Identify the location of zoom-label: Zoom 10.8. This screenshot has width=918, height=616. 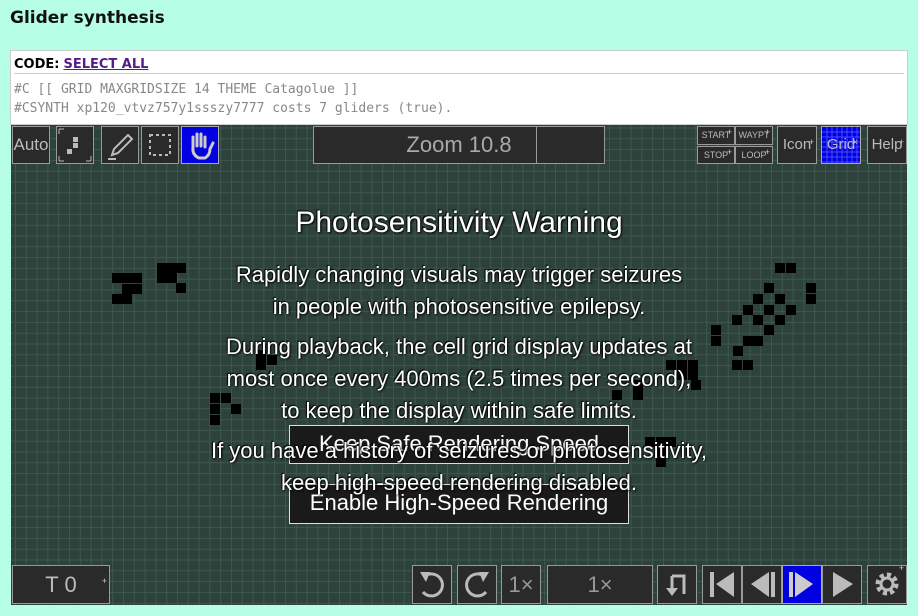
(459, 144).